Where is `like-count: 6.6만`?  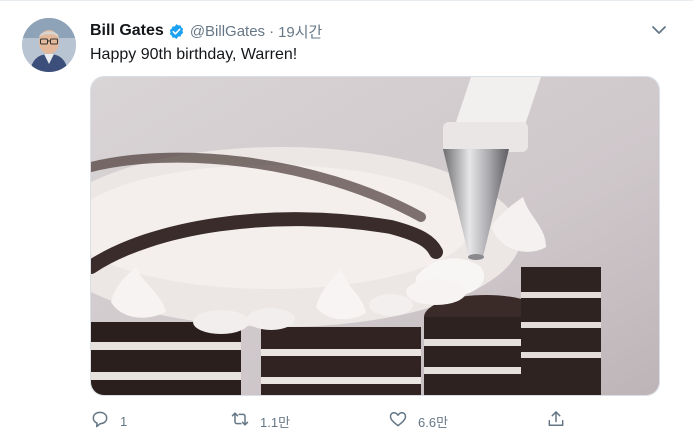
like-count: 6.6만 is located at coordinates (433, 422).